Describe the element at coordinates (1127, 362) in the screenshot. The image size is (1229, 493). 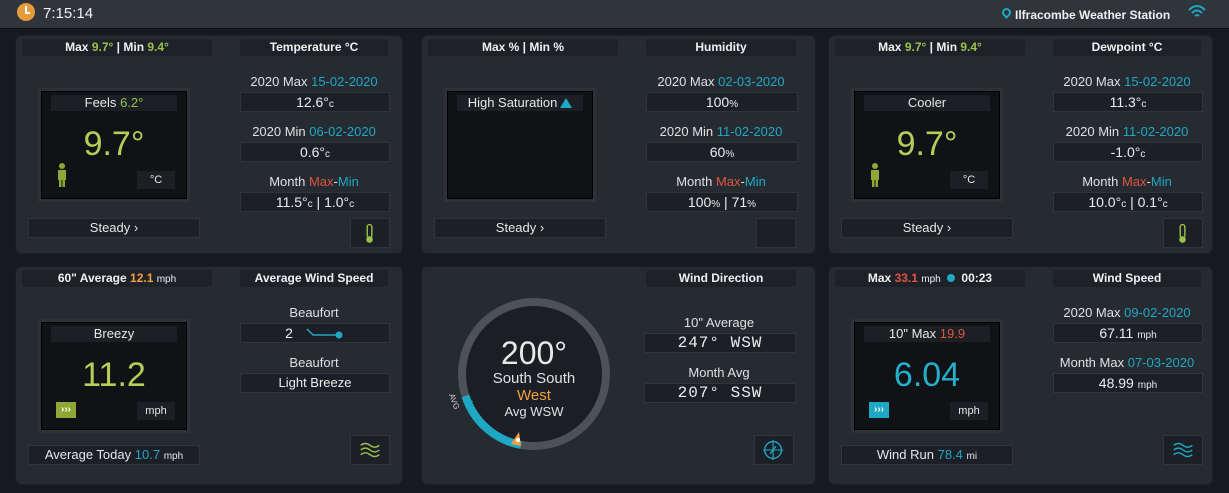
I see `wind-month-max-label: Month Max 07-03-2020` at that location.